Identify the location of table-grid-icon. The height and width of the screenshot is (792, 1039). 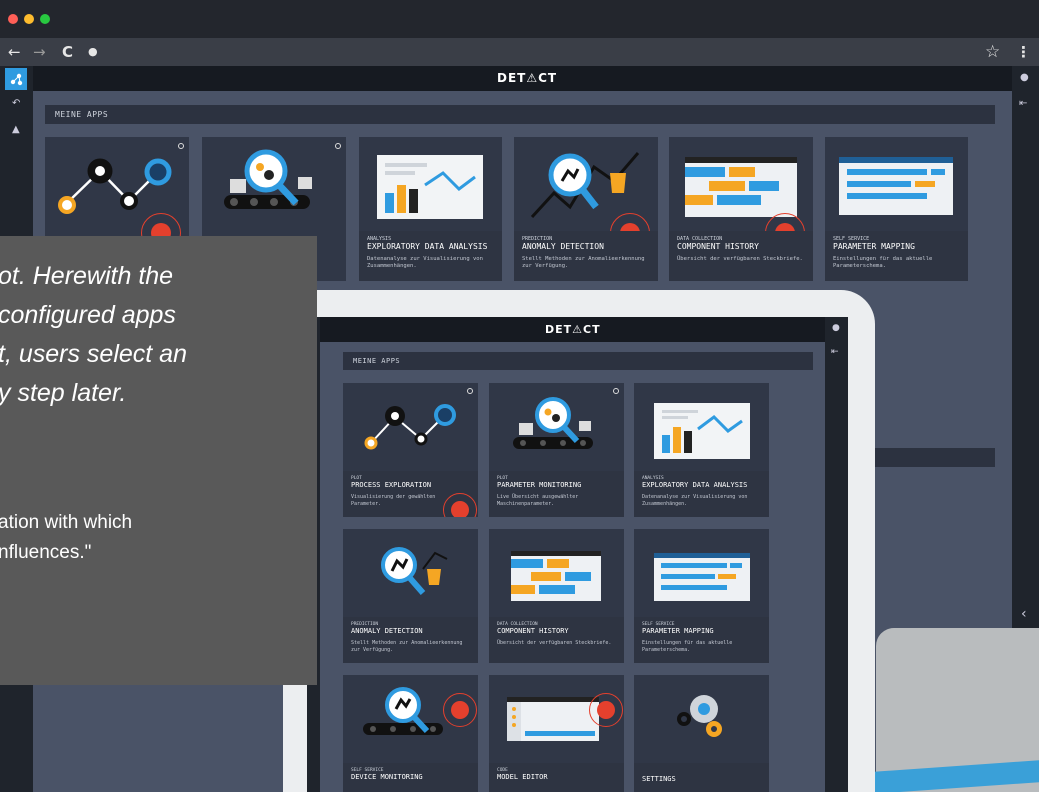
(556, 576).